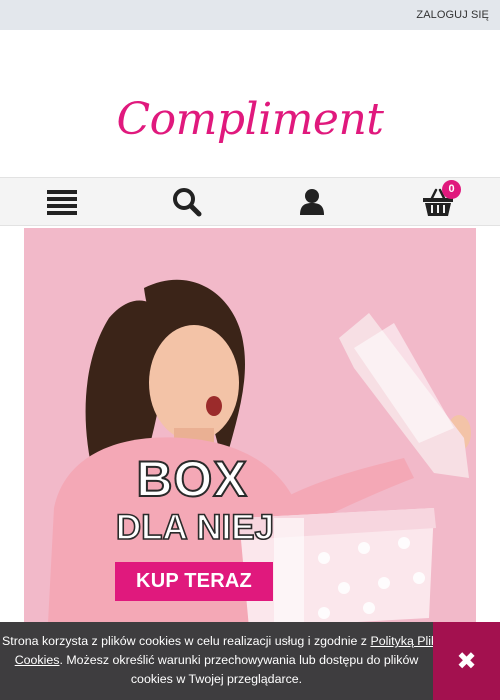  I want to click on user-icon, so click(312, 201).